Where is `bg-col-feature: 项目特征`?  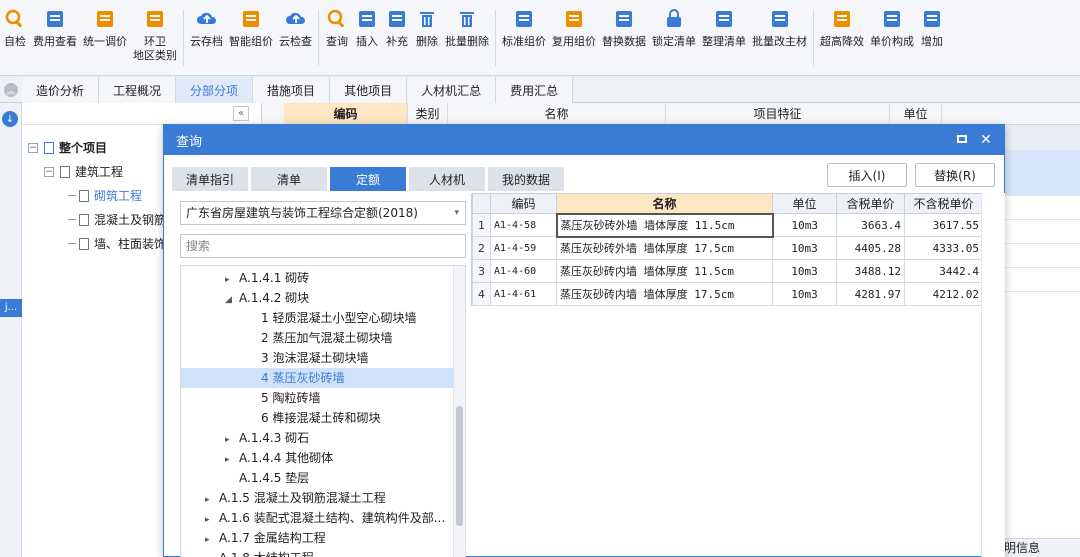 bg-col-feature: 项目特征 is located at coordinates (778, 114).